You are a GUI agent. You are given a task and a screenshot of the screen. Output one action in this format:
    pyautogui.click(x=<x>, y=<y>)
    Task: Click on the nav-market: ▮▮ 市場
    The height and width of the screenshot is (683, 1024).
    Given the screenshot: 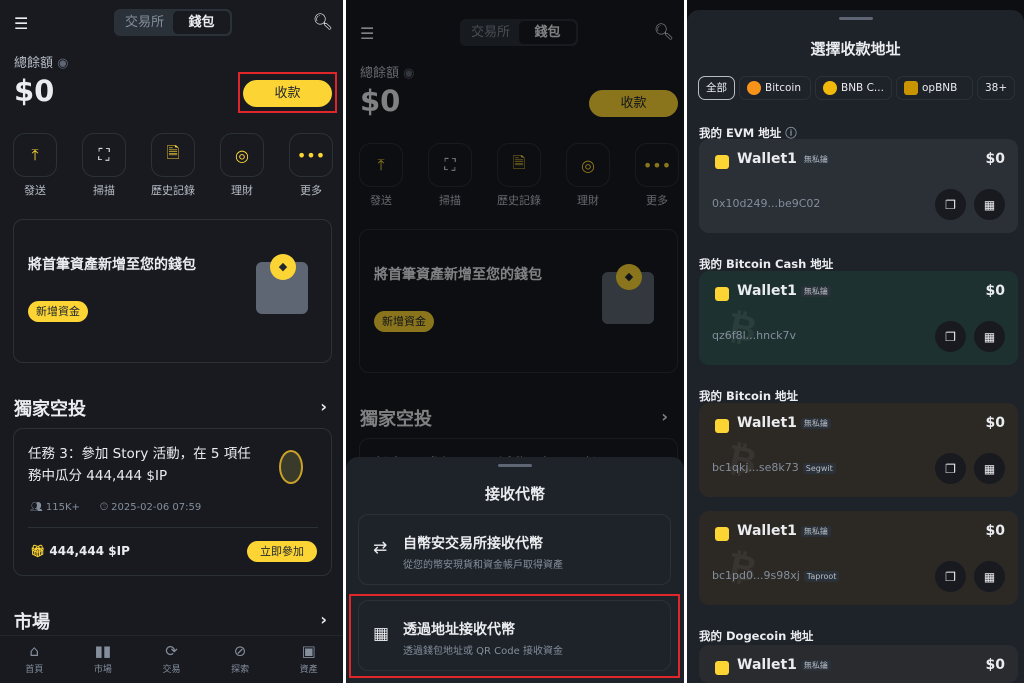 What is the action you would take?
    pyautogui.click(x=103, y=659)
    